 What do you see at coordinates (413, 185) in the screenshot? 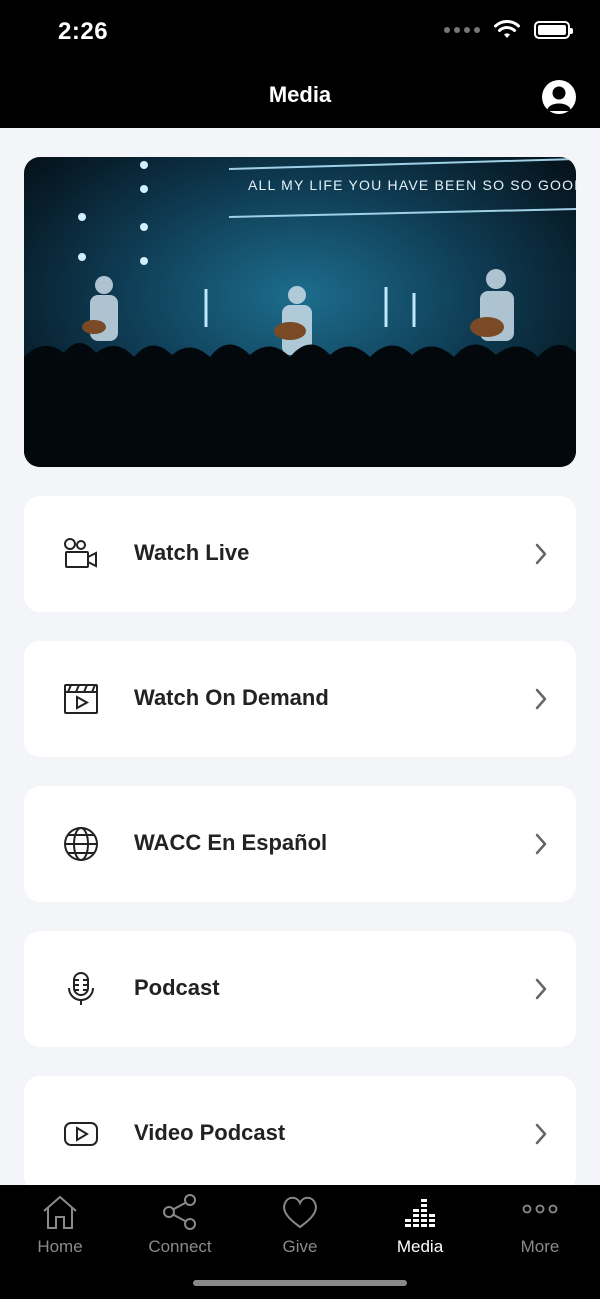
I see `hero-lyric-text: ALL MY LIFE YOU HAVE BEEN SO SO GOOD` at bounding box center [413, 185].